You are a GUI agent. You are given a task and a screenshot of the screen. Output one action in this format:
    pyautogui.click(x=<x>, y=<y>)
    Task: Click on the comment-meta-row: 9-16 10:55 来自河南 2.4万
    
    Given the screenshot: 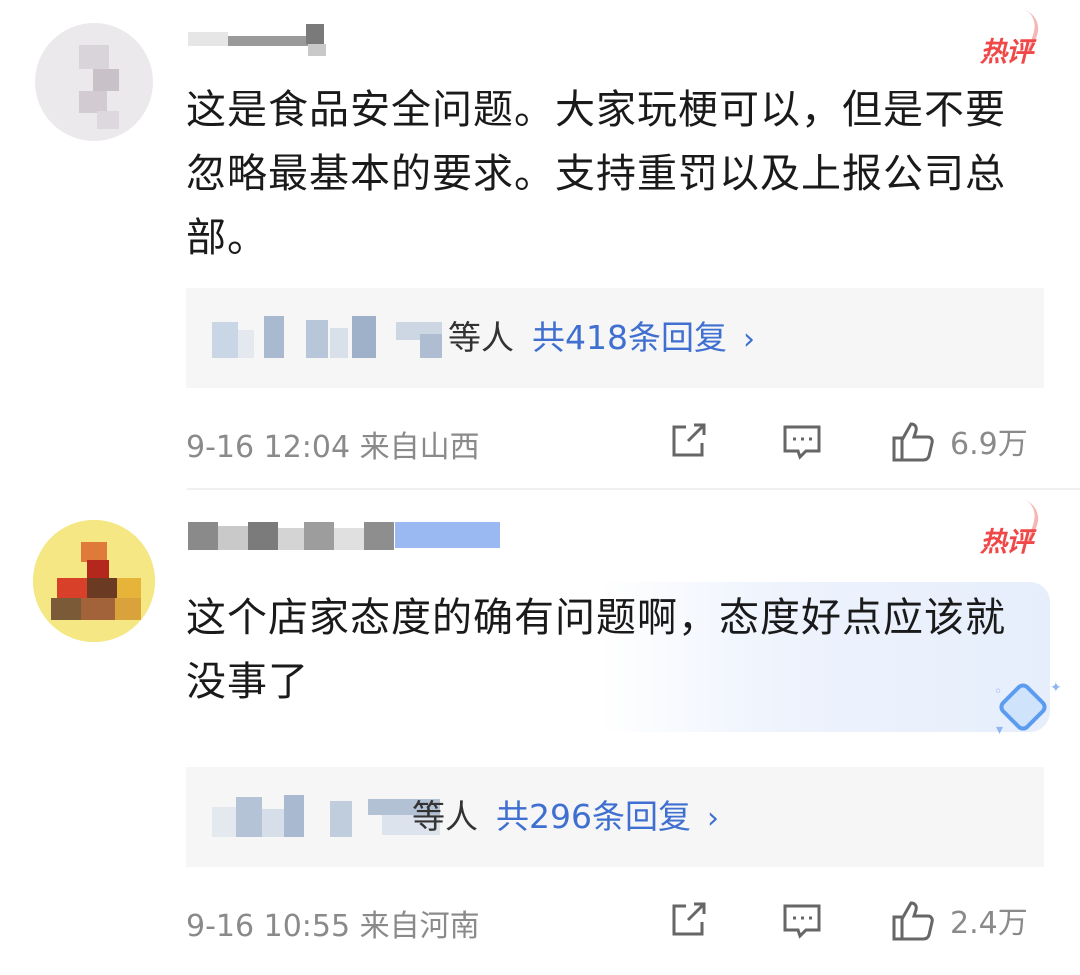 What is the action you would take?
    pyautogui.click(x=615, y=920)
    